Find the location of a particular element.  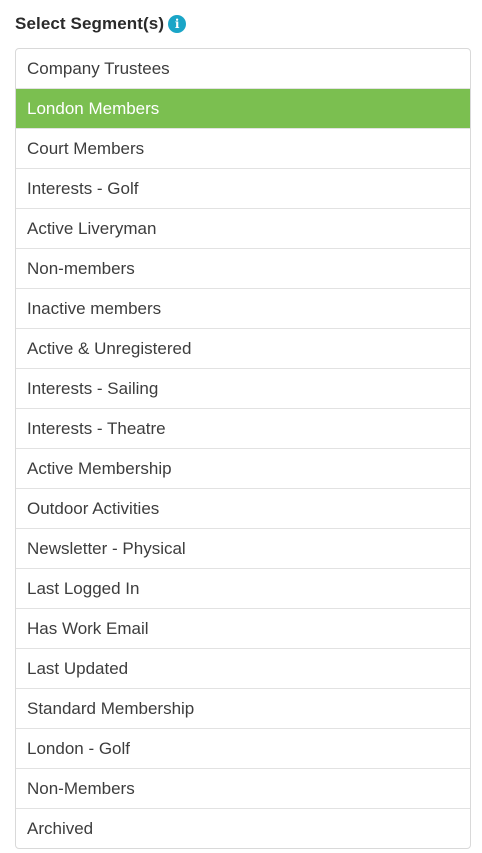

segment-item: Non-members is located at coordinates (243, 269).